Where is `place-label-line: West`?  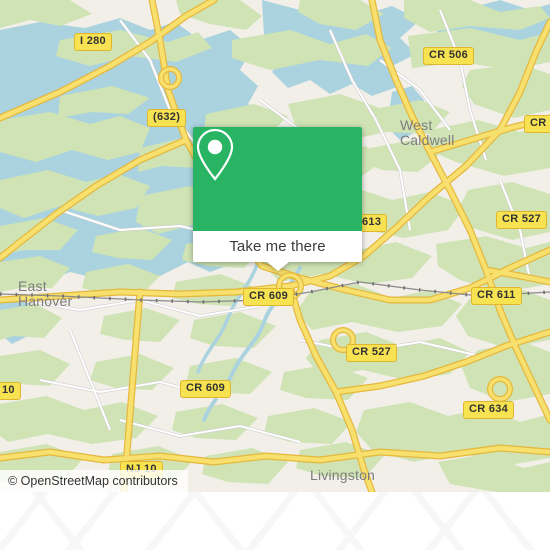 place-label-line: West is located at coordinates (416, 125).